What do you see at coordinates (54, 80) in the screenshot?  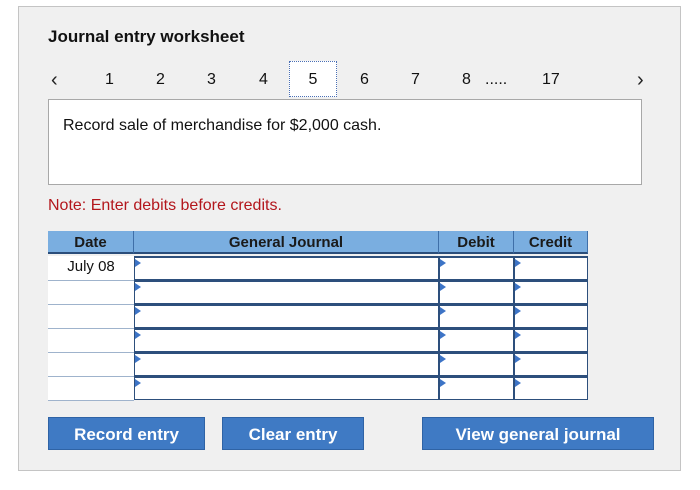 I see `chevron-left-icon: ‹` at bounding box center [54, 80].